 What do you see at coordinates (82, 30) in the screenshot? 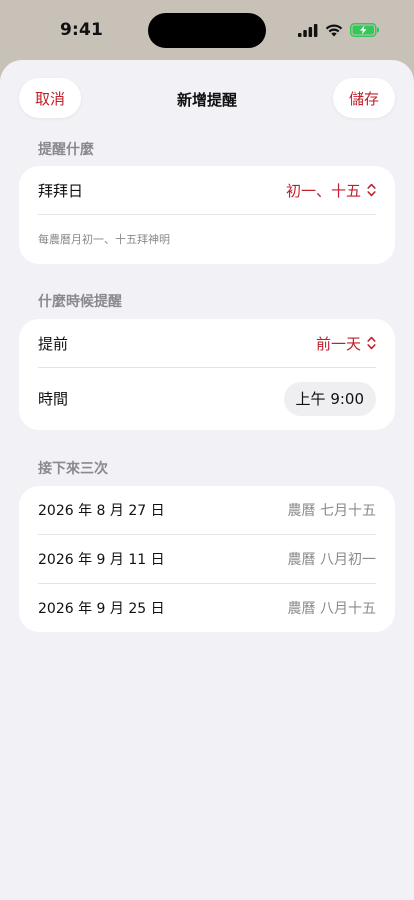
I see `status-time: 9:41` at bounding box center [82, 30].